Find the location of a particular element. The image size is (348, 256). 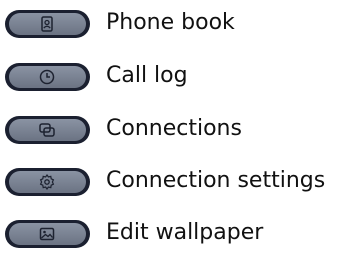

phone-book-icon is located at coordinates (47, 24).